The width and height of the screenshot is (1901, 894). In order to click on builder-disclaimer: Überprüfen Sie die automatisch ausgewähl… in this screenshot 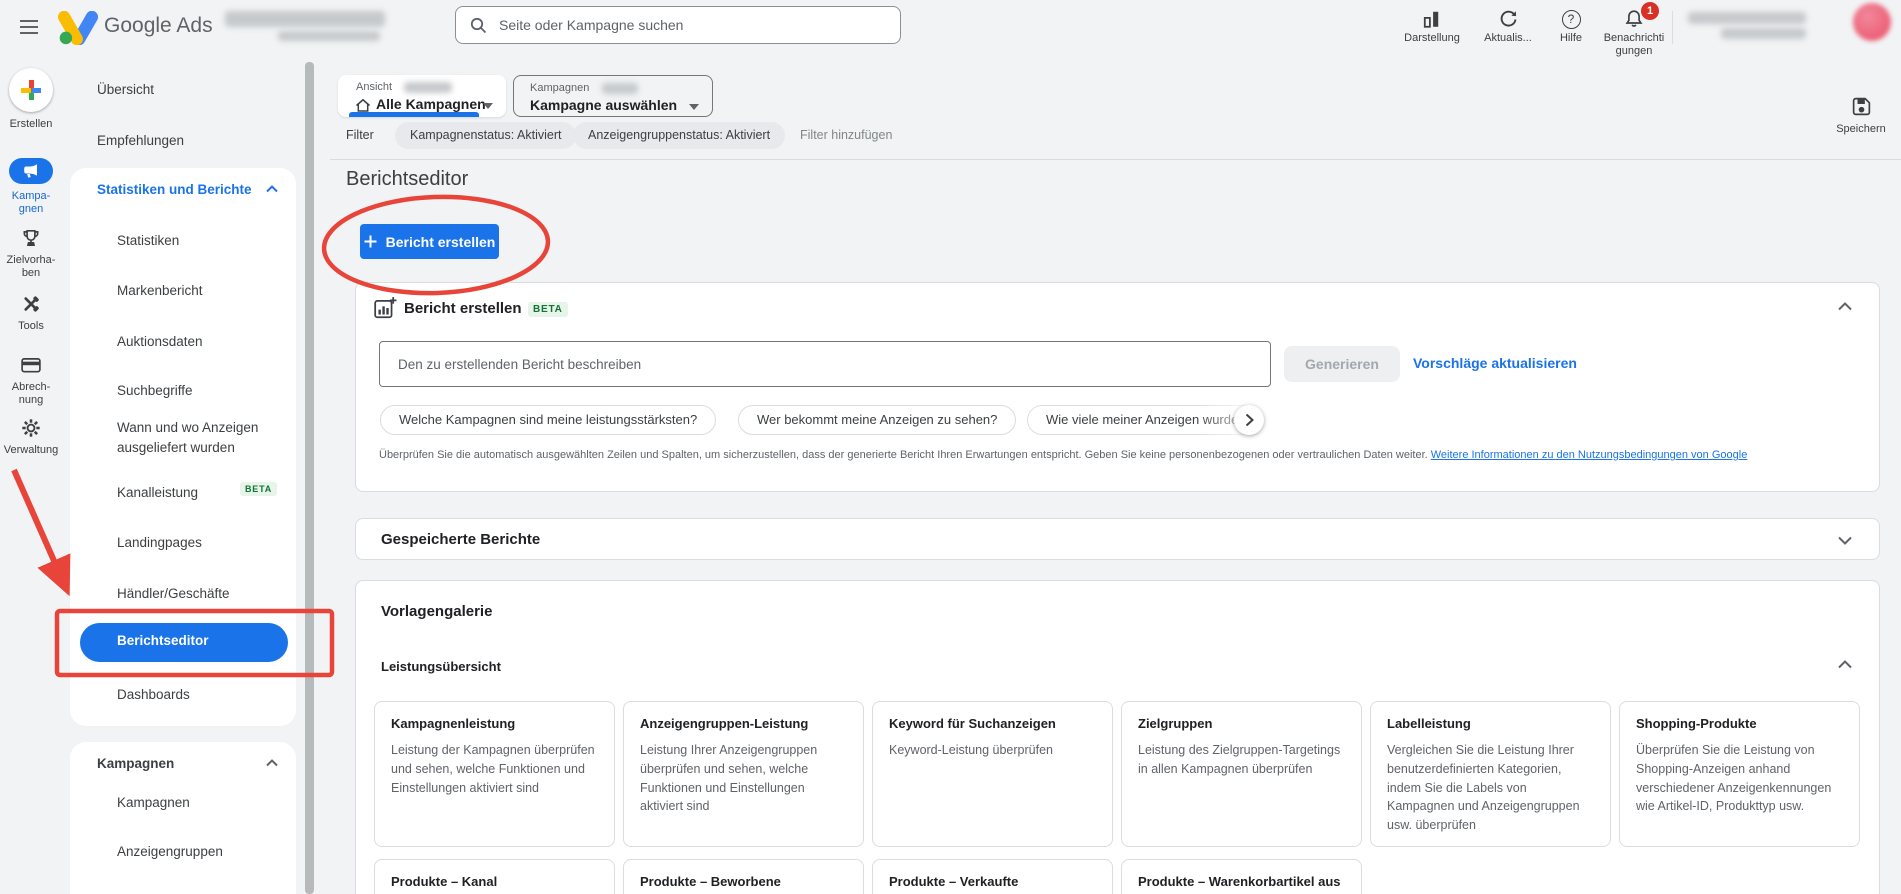, I will do `click(1063, 455)`.